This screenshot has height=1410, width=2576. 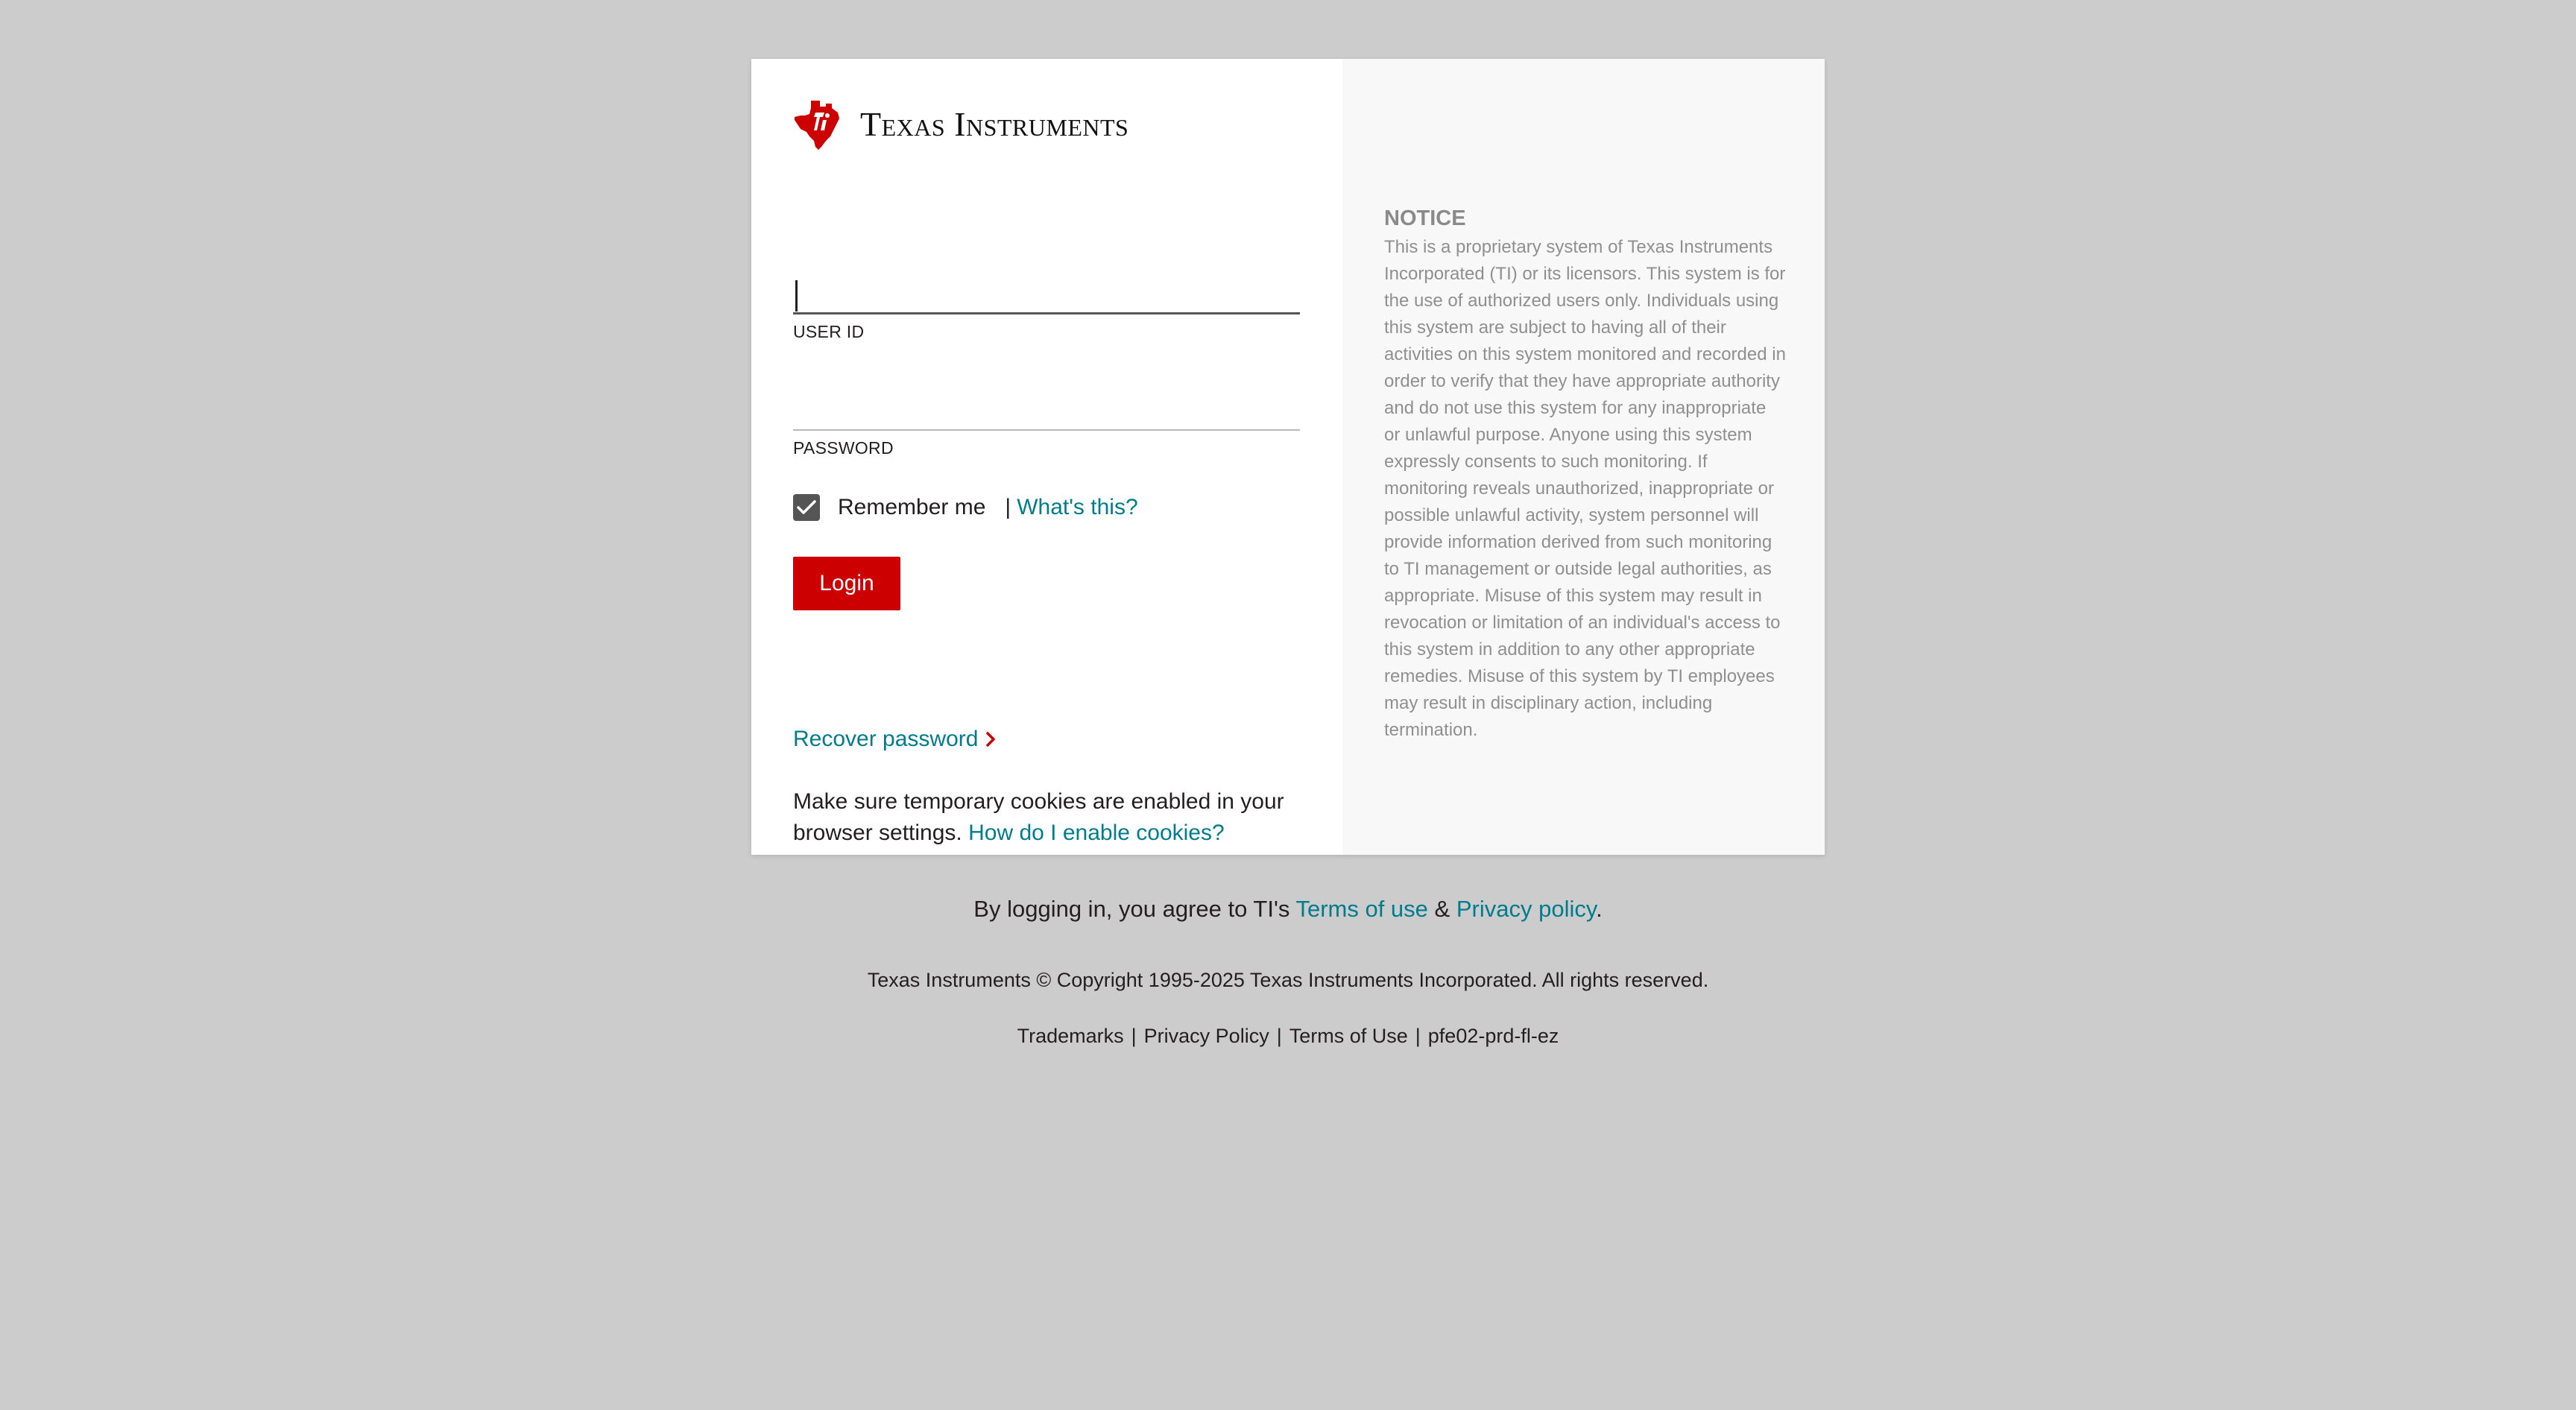 What do you see at coordinates (1348, 1036) in the screenshot?
I see `footer-terms-of-use-link: Terms of Use` at bounding box center [1348, 1036].